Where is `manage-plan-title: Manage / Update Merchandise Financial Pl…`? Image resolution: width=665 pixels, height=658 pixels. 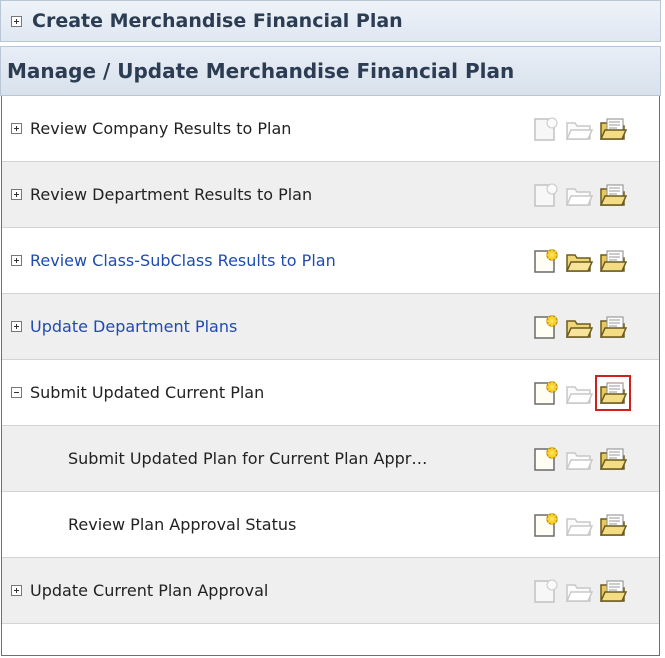 manage-plan-title: Manage / Update Merchandise Financial Pl… is located at coordinates (261, 71).